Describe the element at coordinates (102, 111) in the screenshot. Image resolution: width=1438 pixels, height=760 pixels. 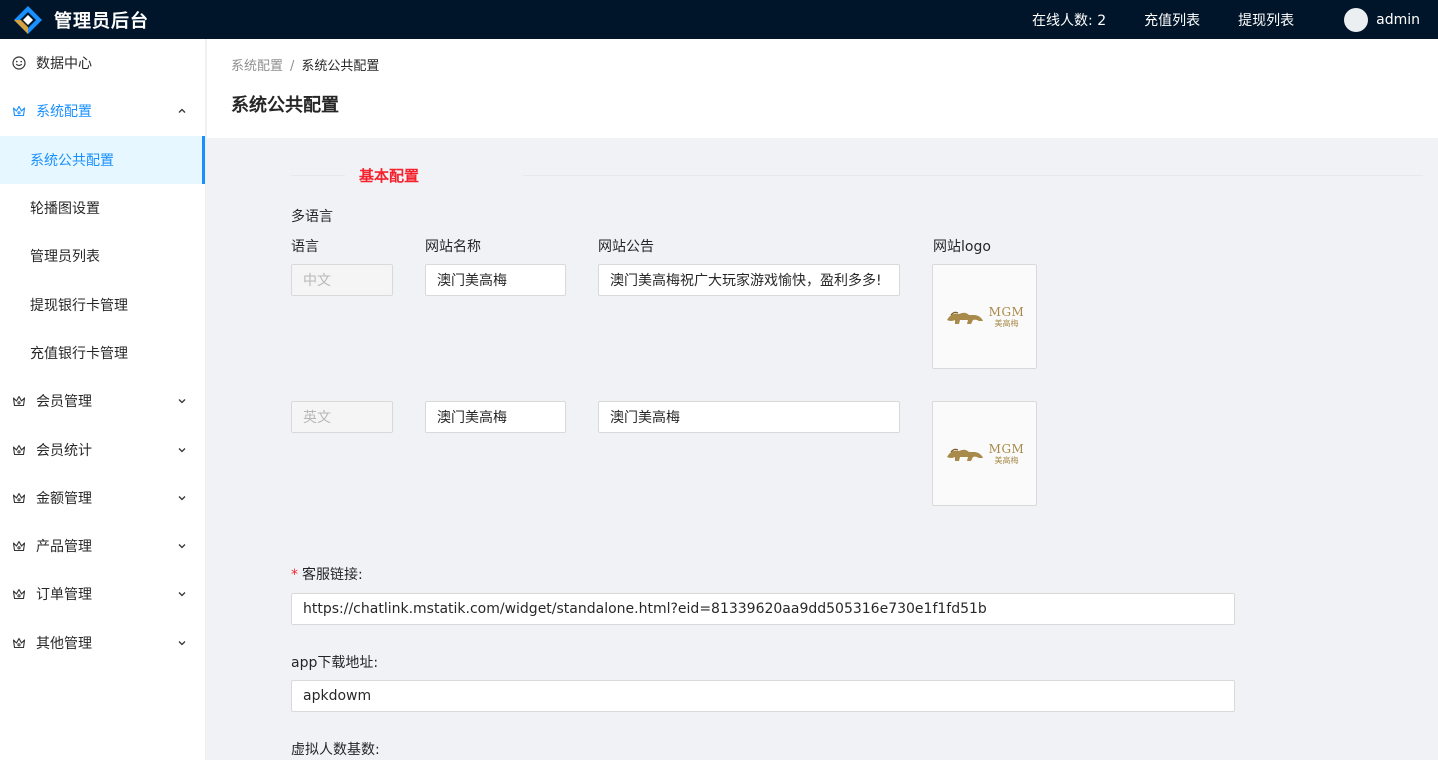
I see `sidebar-item-system-config: 系统配置` at that location.